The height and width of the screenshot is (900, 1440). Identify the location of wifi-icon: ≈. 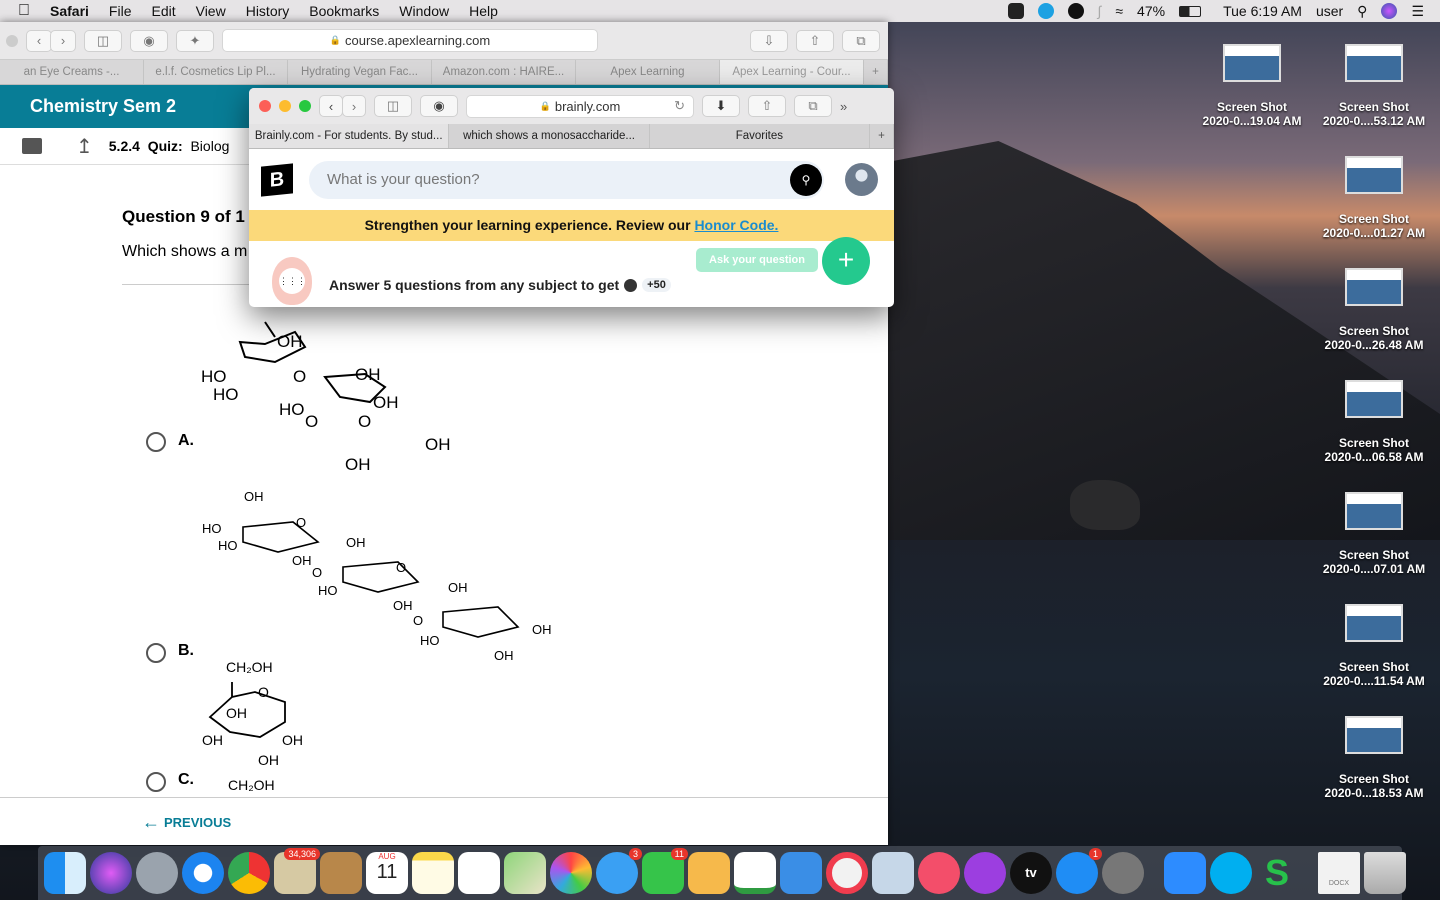
(1119, 11).